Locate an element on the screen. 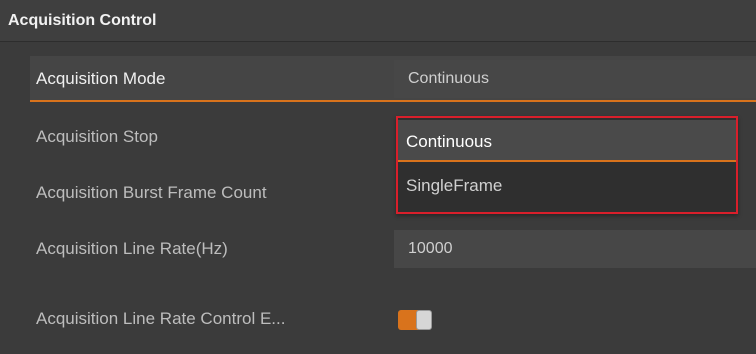  property-row-acquisition-mode: Acquisition Mode Continuous is located at coordinates (393, 79).